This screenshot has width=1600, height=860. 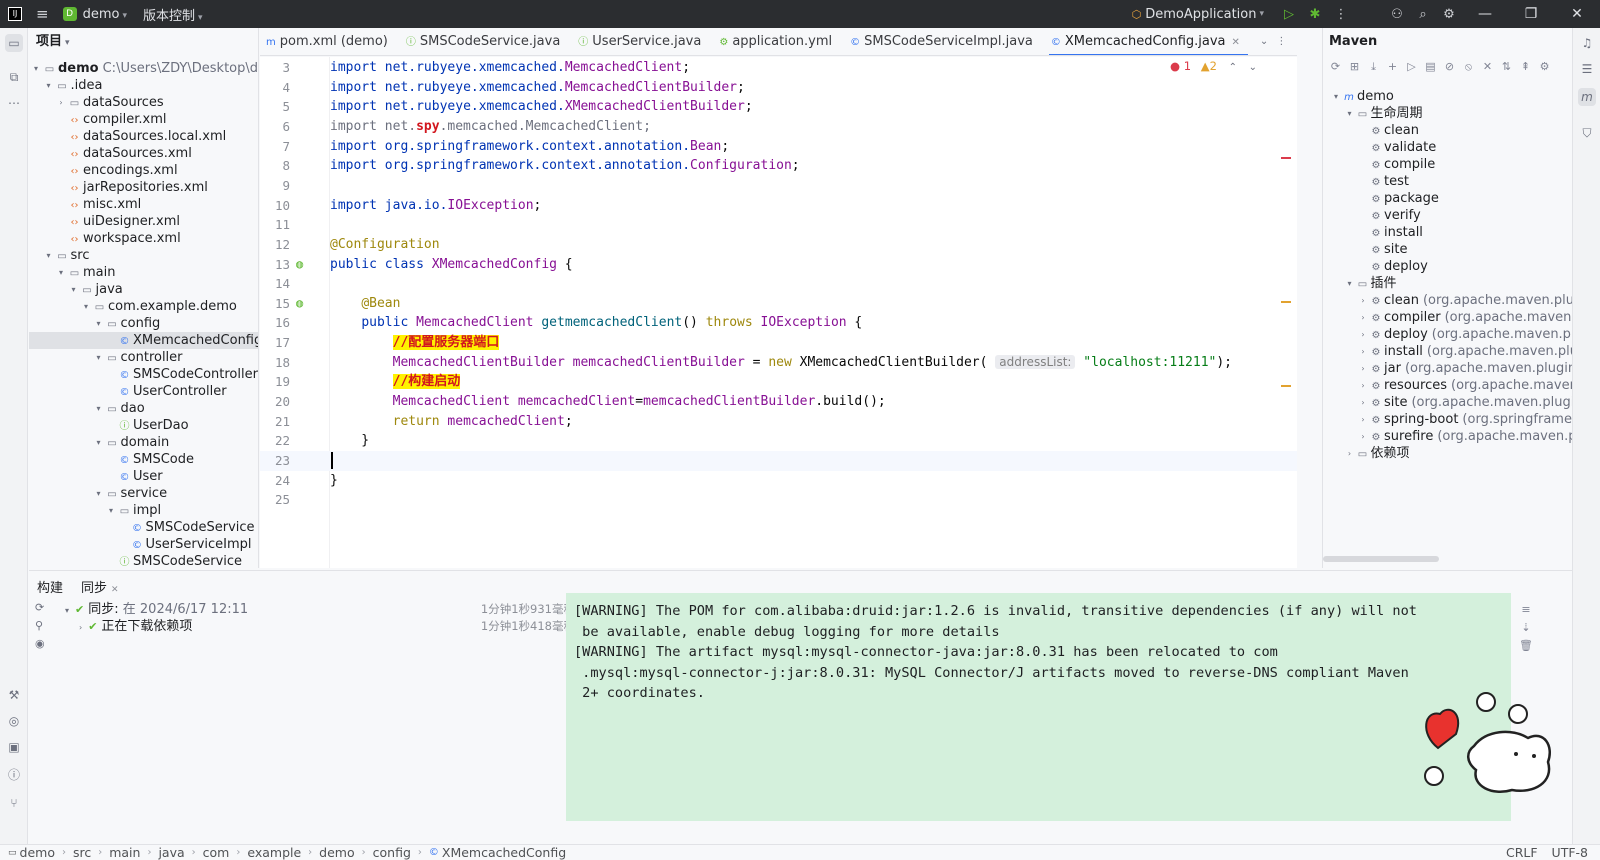 What do you see at coordinates (1397, 14) in the screenshot?
I see `add-user-icon: ⚇` at bounding box center [1397, 14].